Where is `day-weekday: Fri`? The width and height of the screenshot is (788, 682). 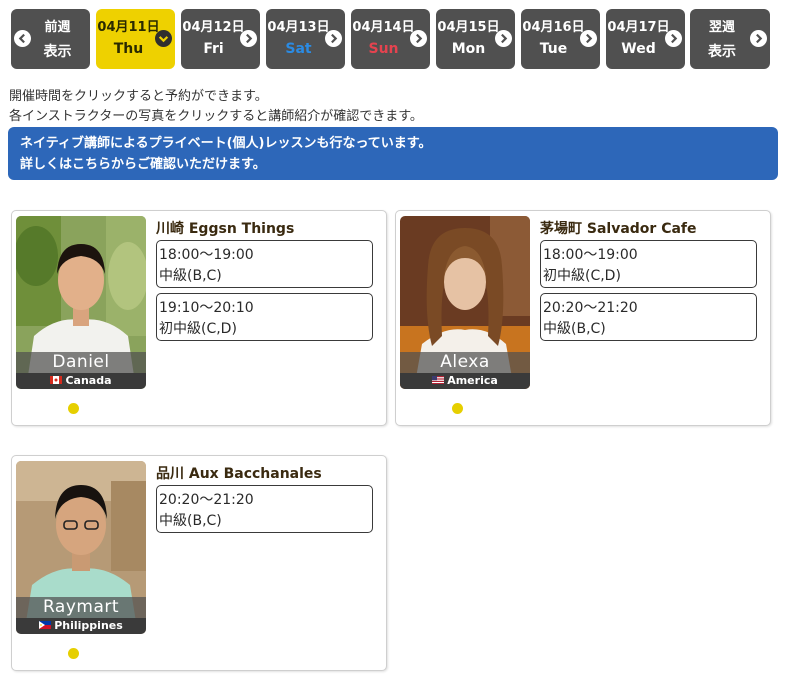
day-weekday: Fri is located at coordinates (213, 49).